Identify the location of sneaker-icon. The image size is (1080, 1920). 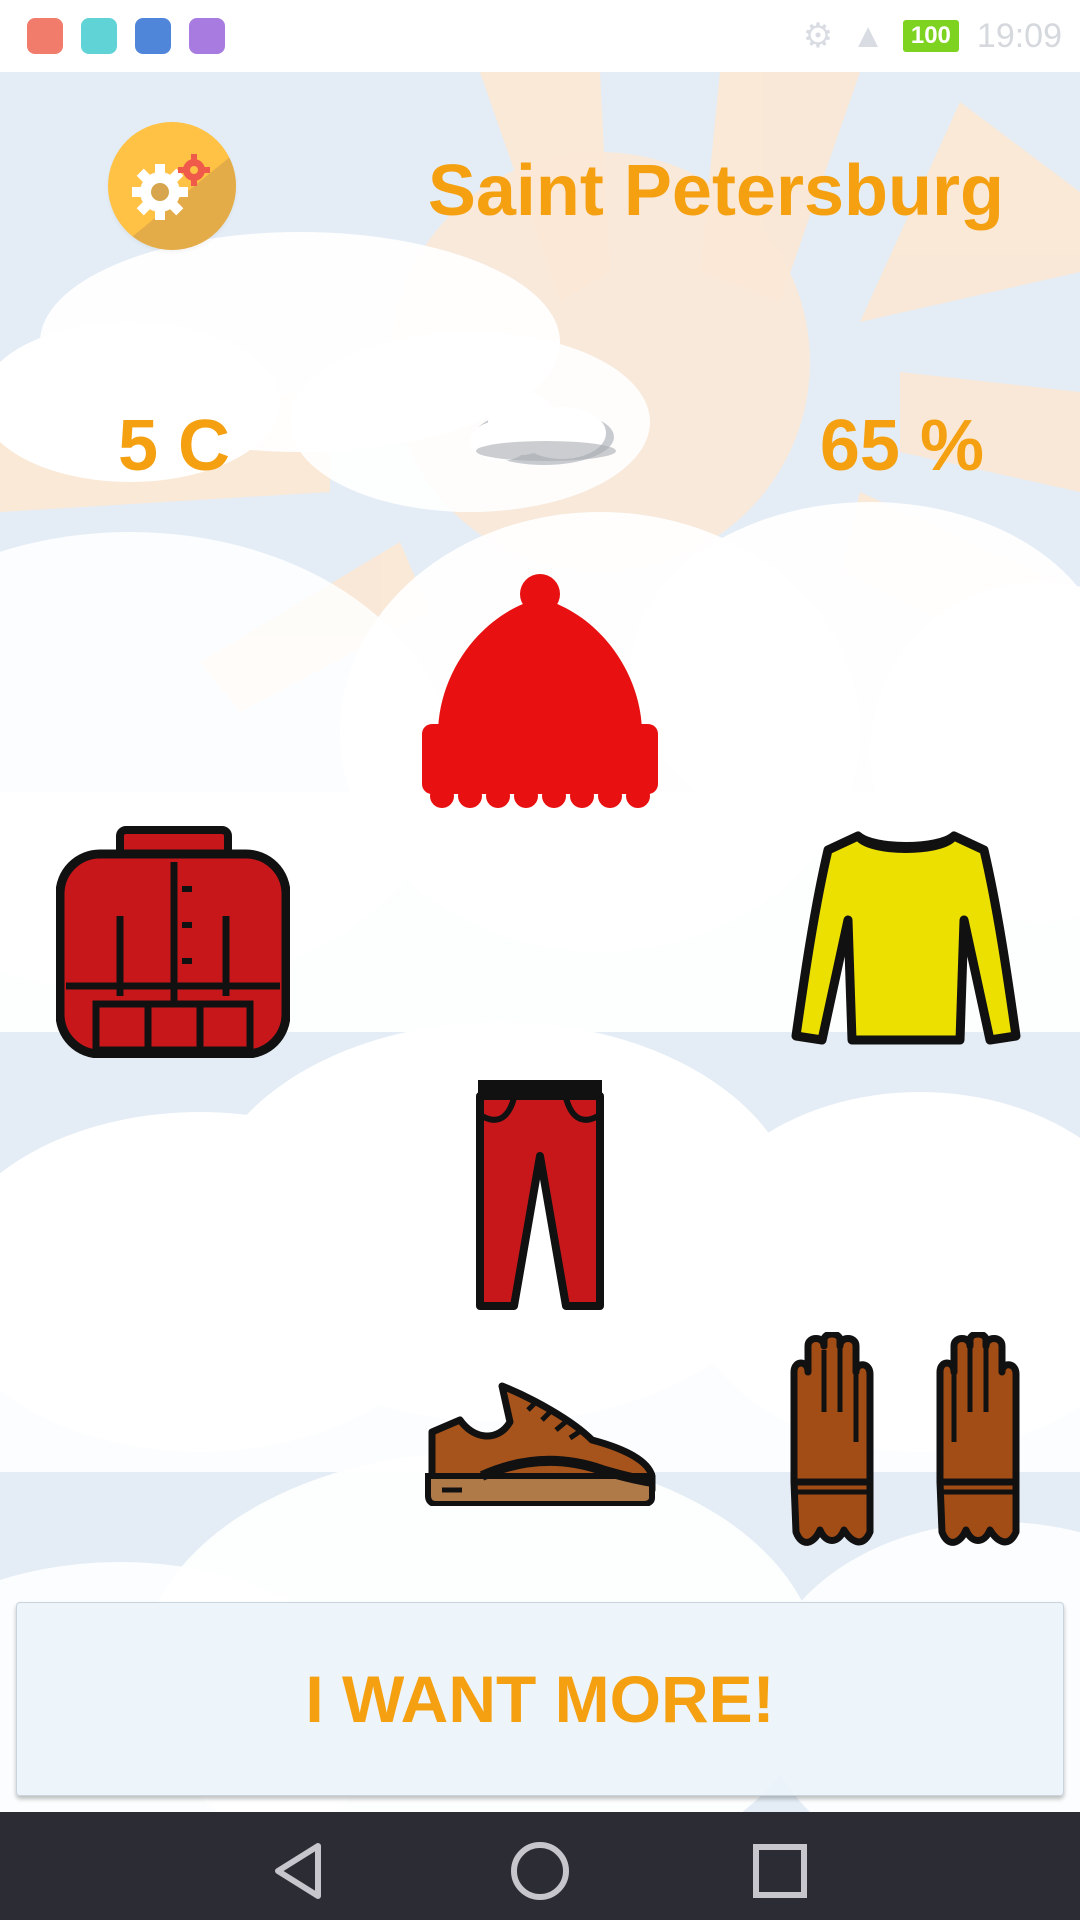
(540, 1444).